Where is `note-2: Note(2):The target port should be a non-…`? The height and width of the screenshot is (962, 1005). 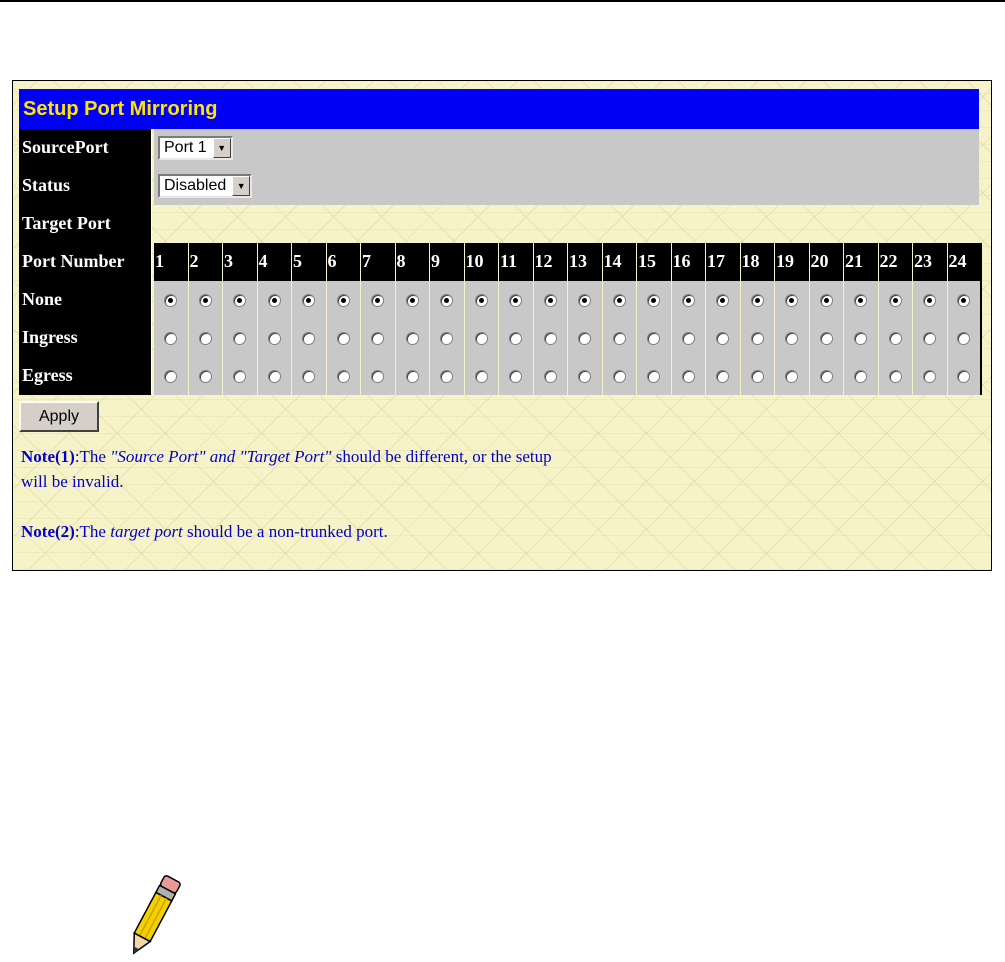
note-2: Note(2):The target port should be a non-… is located at coordinates (500, 531).